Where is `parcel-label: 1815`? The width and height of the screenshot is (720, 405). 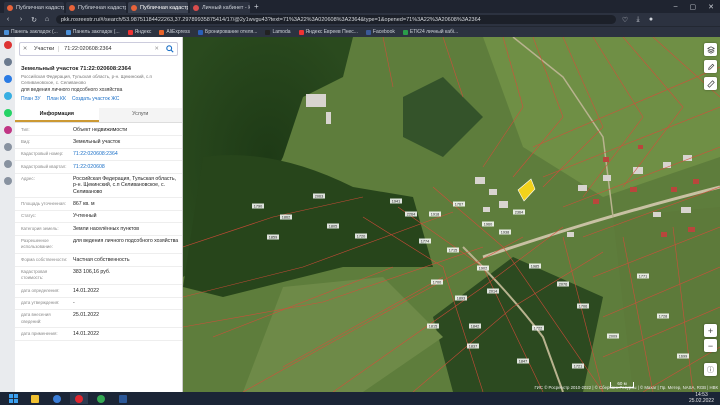
parcel-label: 1815 is located at coordinates (433, 327).